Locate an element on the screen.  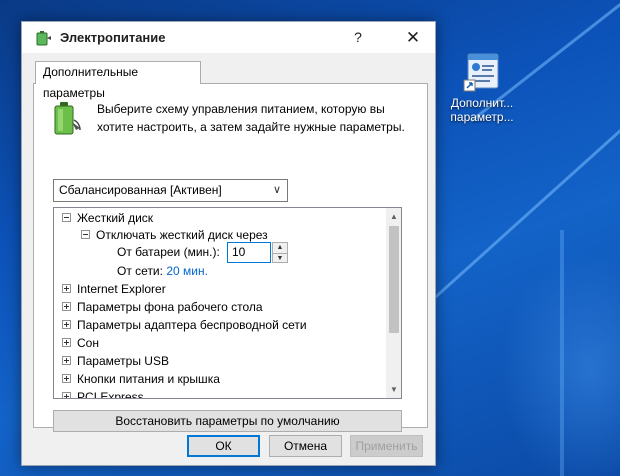
spin-down-icon: ▼ is located at coordinates (280, 258).